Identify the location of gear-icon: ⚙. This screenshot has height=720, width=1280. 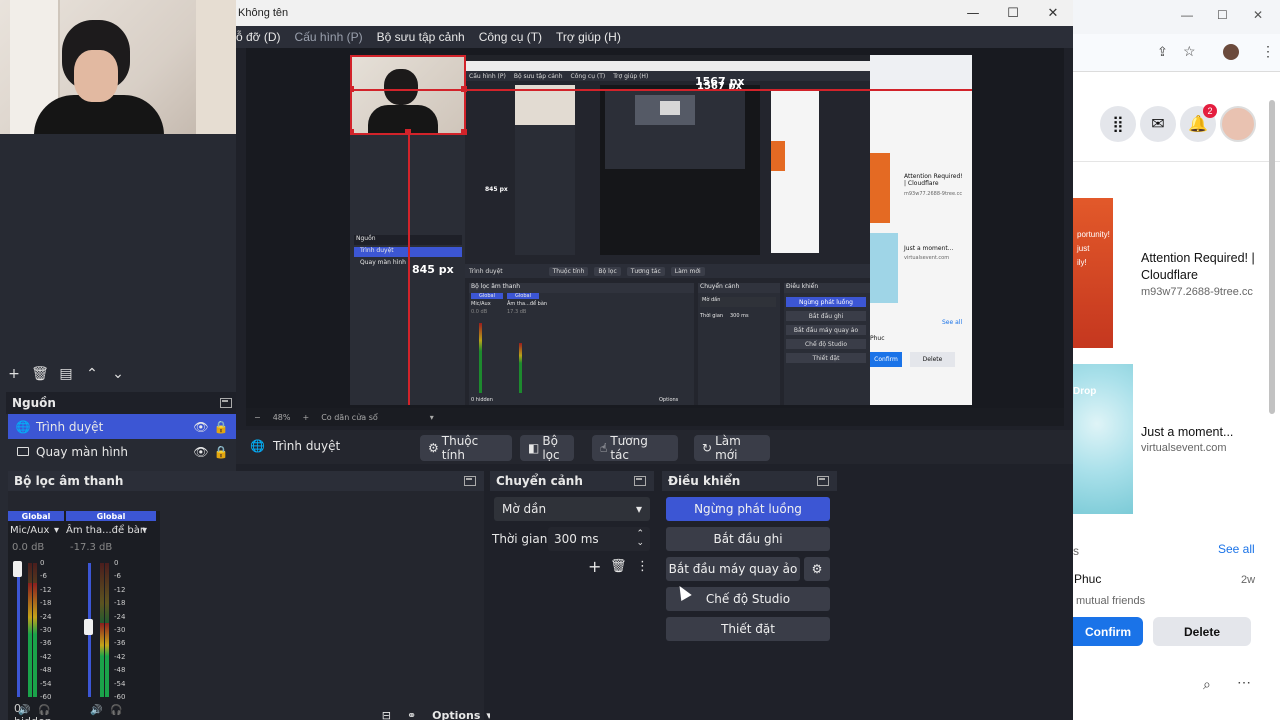
(817, 569).